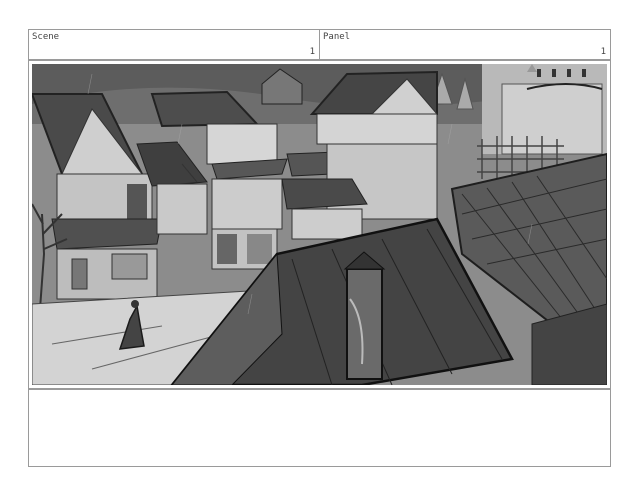 The width and height of the screenshot is (640, 495). What do you see at coordinates (174, 44) in the screenshot?
I see `scene-cell: Scene 1` at bounding box center [174, 44].